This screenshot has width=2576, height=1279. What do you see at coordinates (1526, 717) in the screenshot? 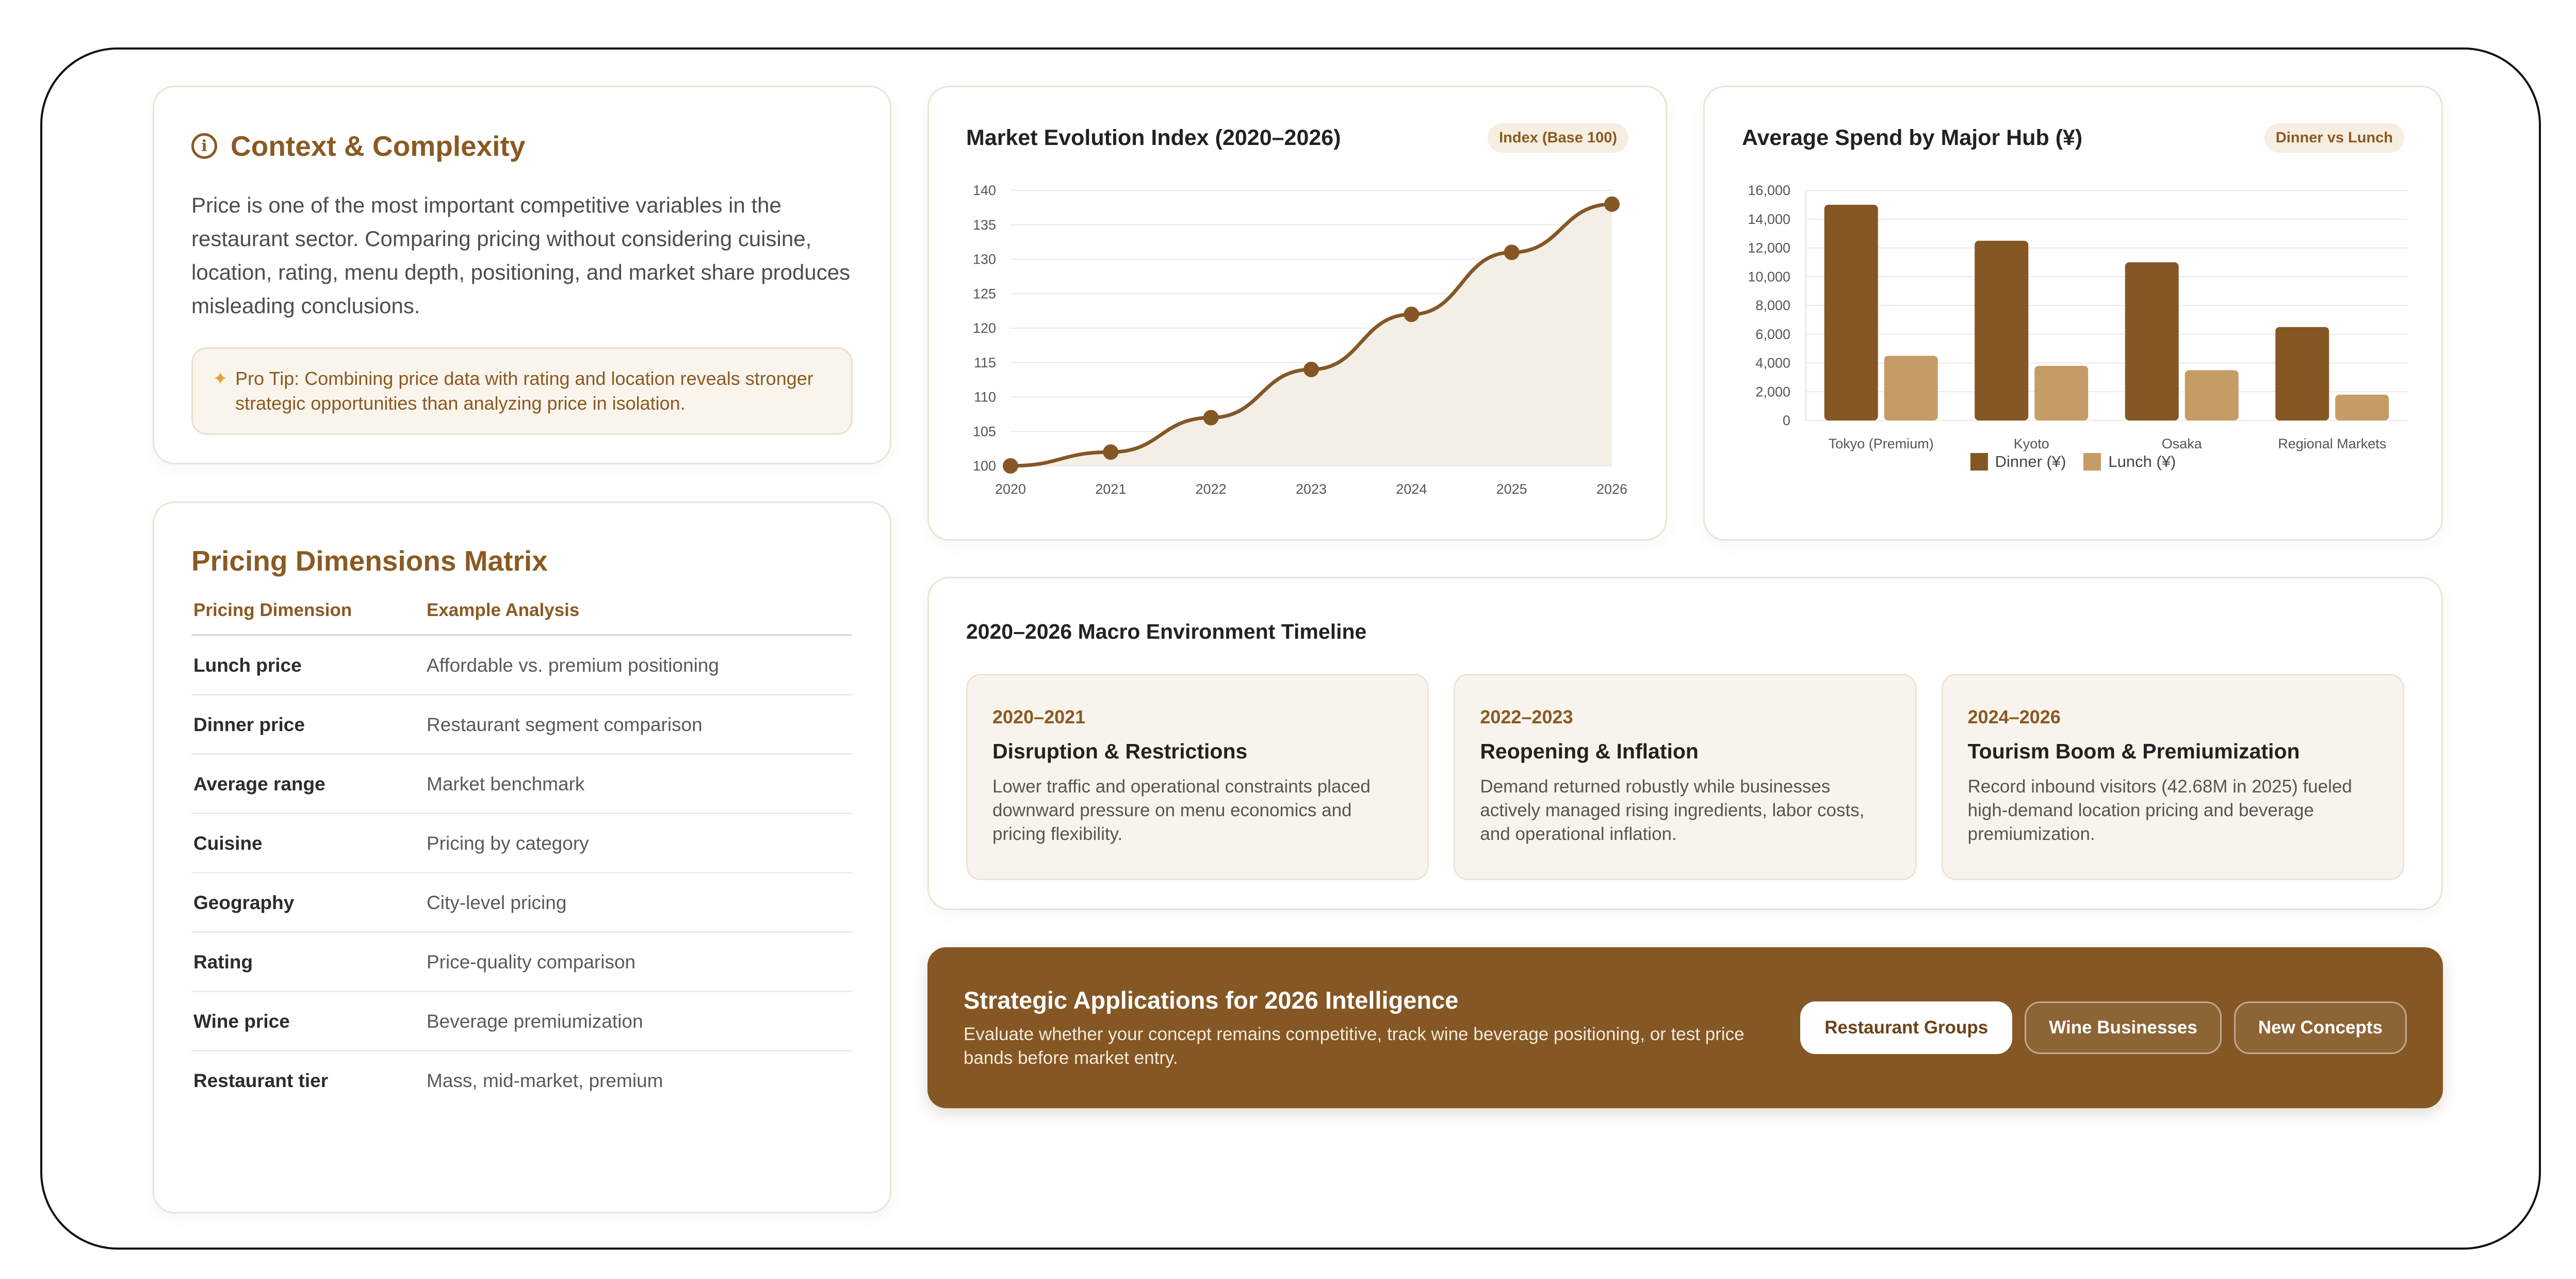
I see `timeline-years: 2022–2023` at bounding box center [1526, 717].